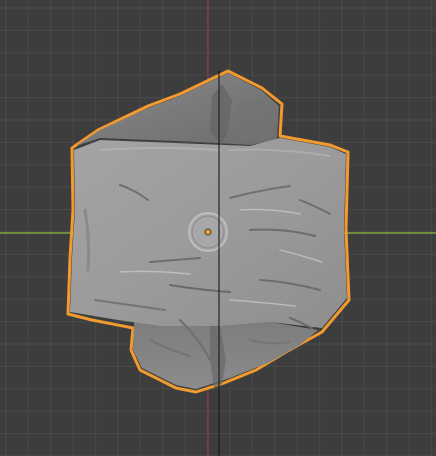 This screenshot has height=456, width=436. What do you see at coordinates (208, 232) in the screenshot?
I see `origin-dot` at bounding box center [208, 232].